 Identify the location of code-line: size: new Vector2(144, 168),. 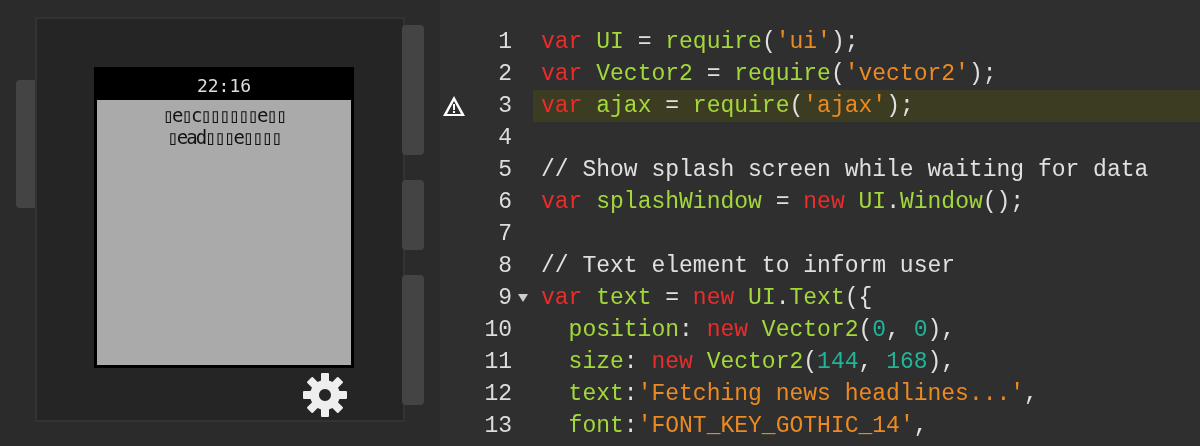
(762, 362).